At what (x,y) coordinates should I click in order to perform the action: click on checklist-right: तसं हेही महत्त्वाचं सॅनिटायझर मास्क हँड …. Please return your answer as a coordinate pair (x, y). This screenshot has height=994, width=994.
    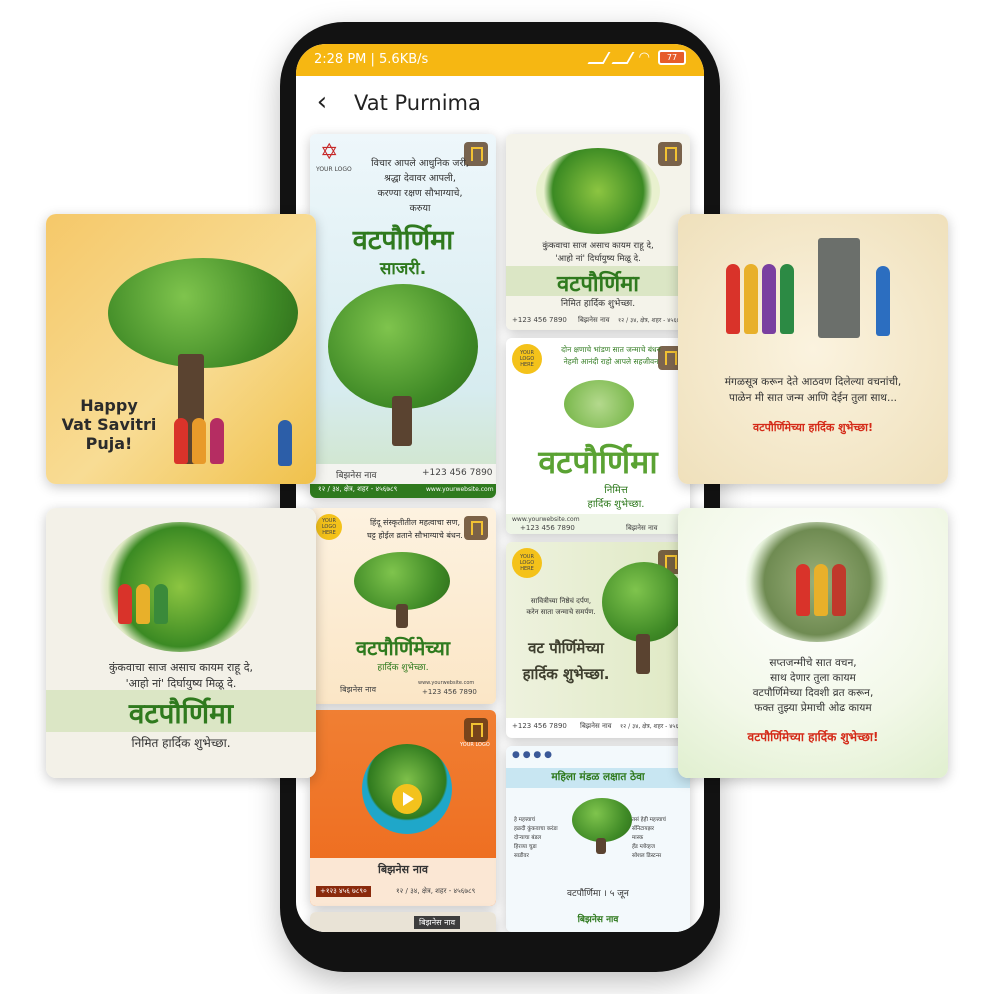
    Looking at the image, I should click on (649, 838).